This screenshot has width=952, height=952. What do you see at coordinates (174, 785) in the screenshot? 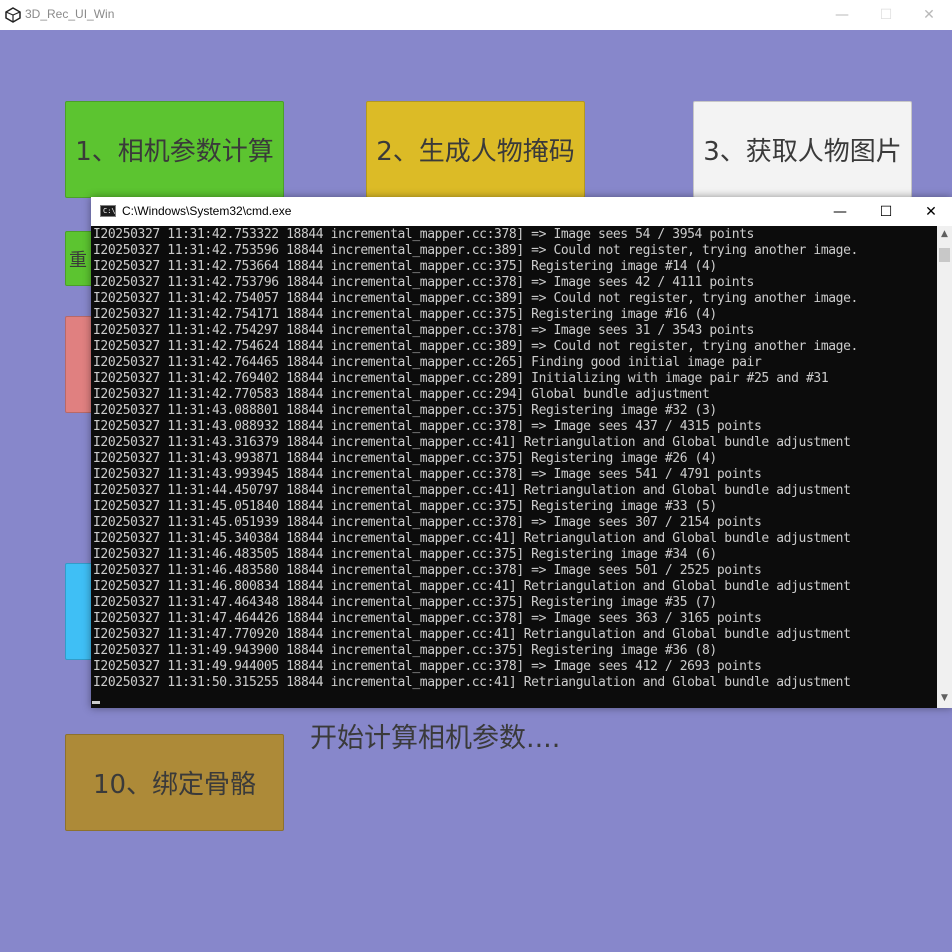
I see `bind-skeleton-label: 10、绑定骨骼` at bounding box center [174, 785].